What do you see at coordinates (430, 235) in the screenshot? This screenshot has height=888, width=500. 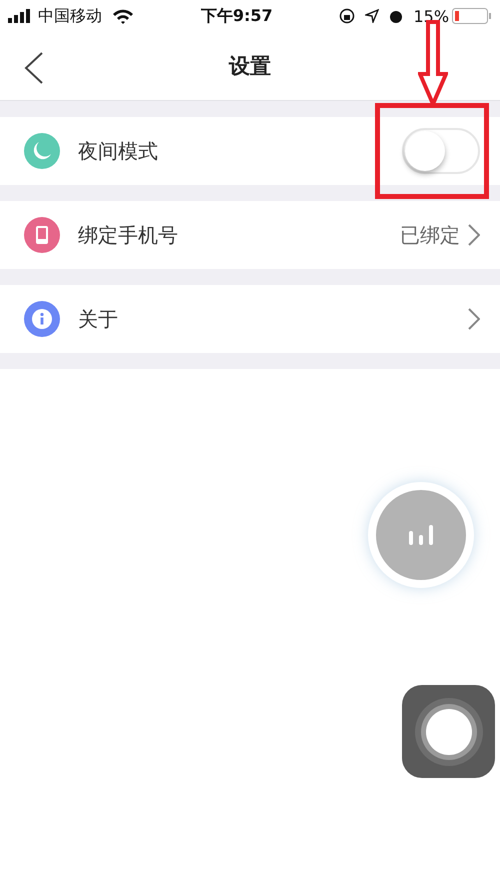 I see `setting-value: 已绑定` at bounding box center [430, 235].